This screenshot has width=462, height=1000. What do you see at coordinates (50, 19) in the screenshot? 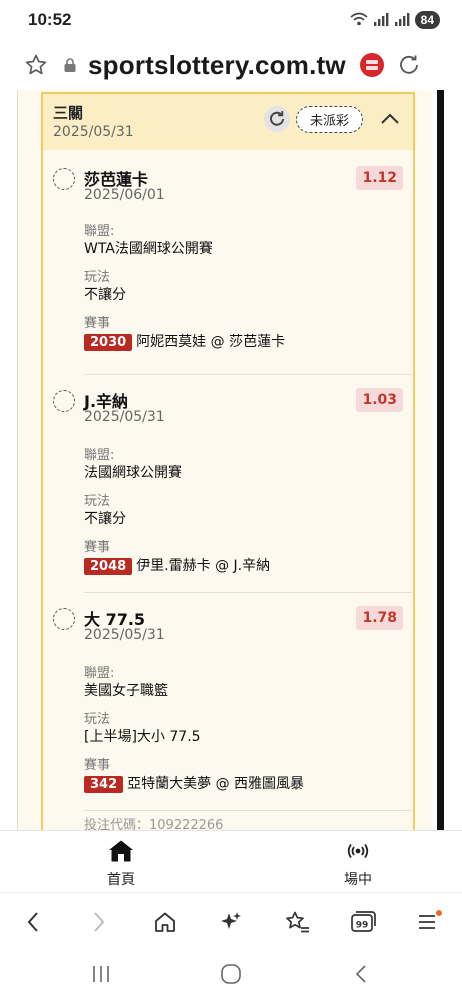
I see `status-time: 10:52` at bounding box center [50, 19].